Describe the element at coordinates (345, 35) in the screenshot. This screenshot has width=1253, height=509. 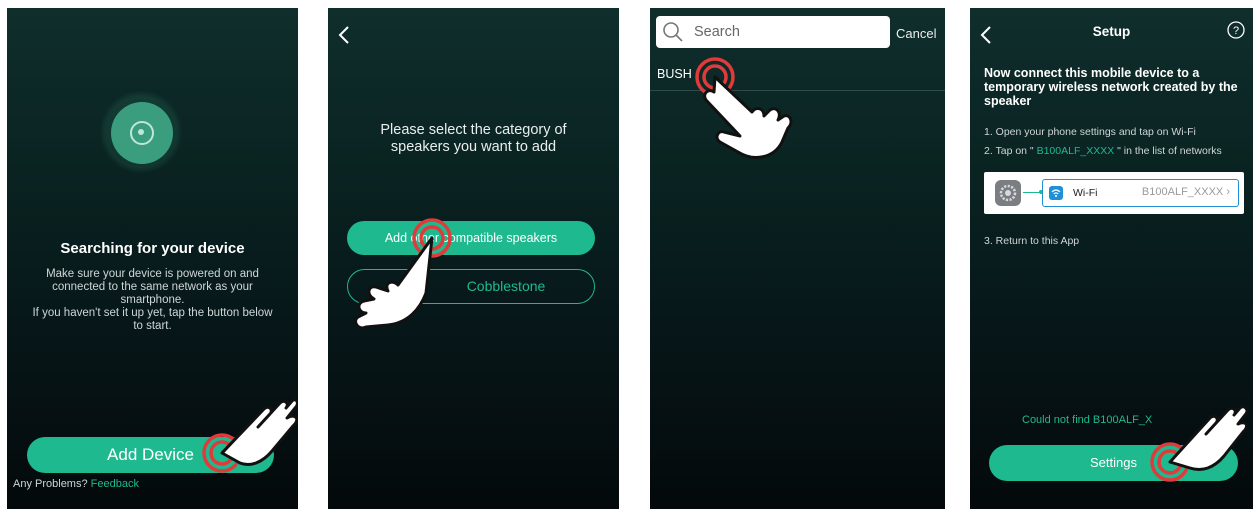
I see `back-chevron-icon` at that location.